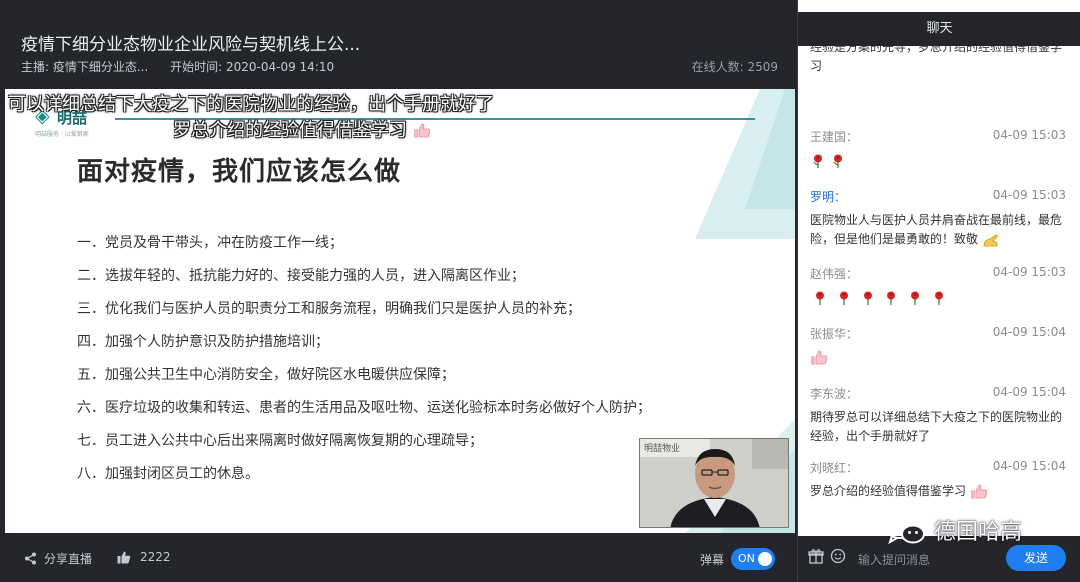 This screenshot has width=1080, height=582. Describe the element at coordinates (734, 67) in the screenshot. I see `online-count: 在线人数: 2509` at that location.